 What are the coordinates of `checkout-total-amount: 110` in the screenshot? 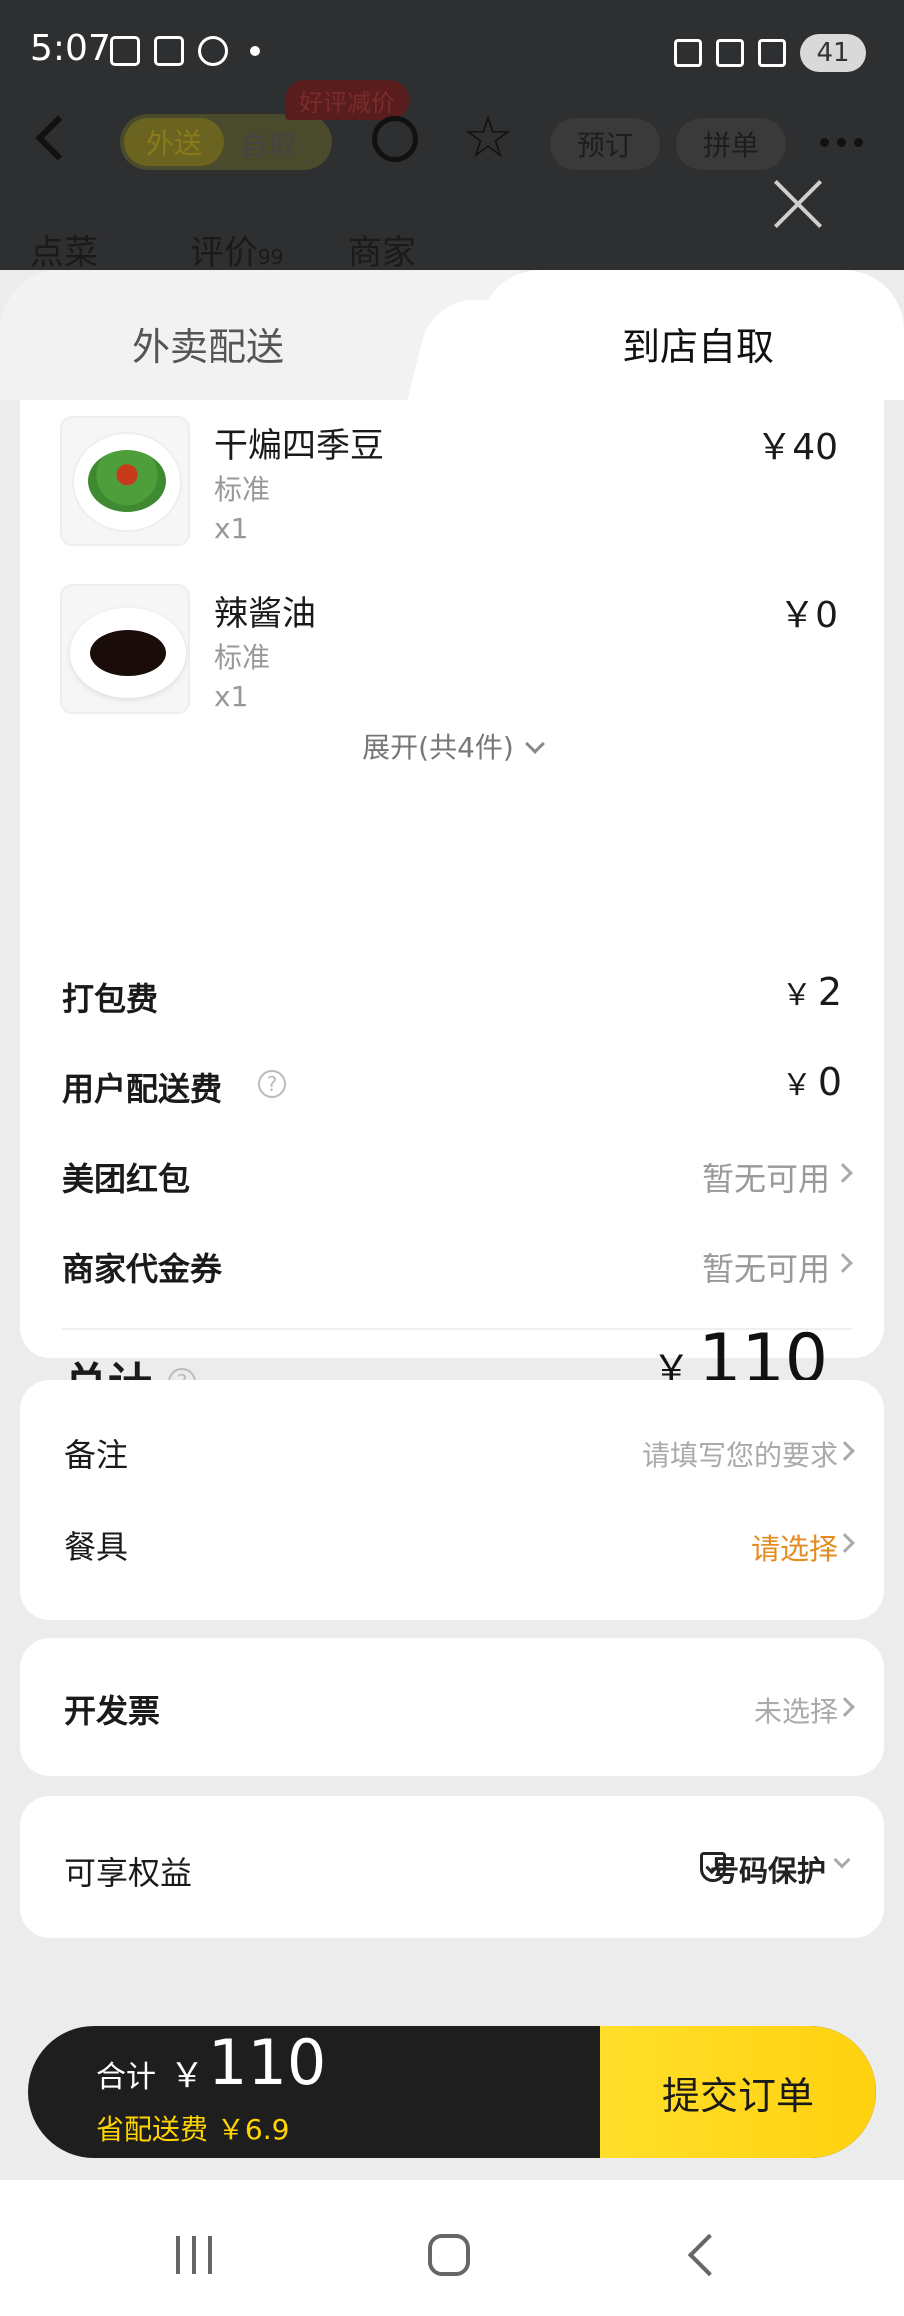 It's located at (267, 2062).